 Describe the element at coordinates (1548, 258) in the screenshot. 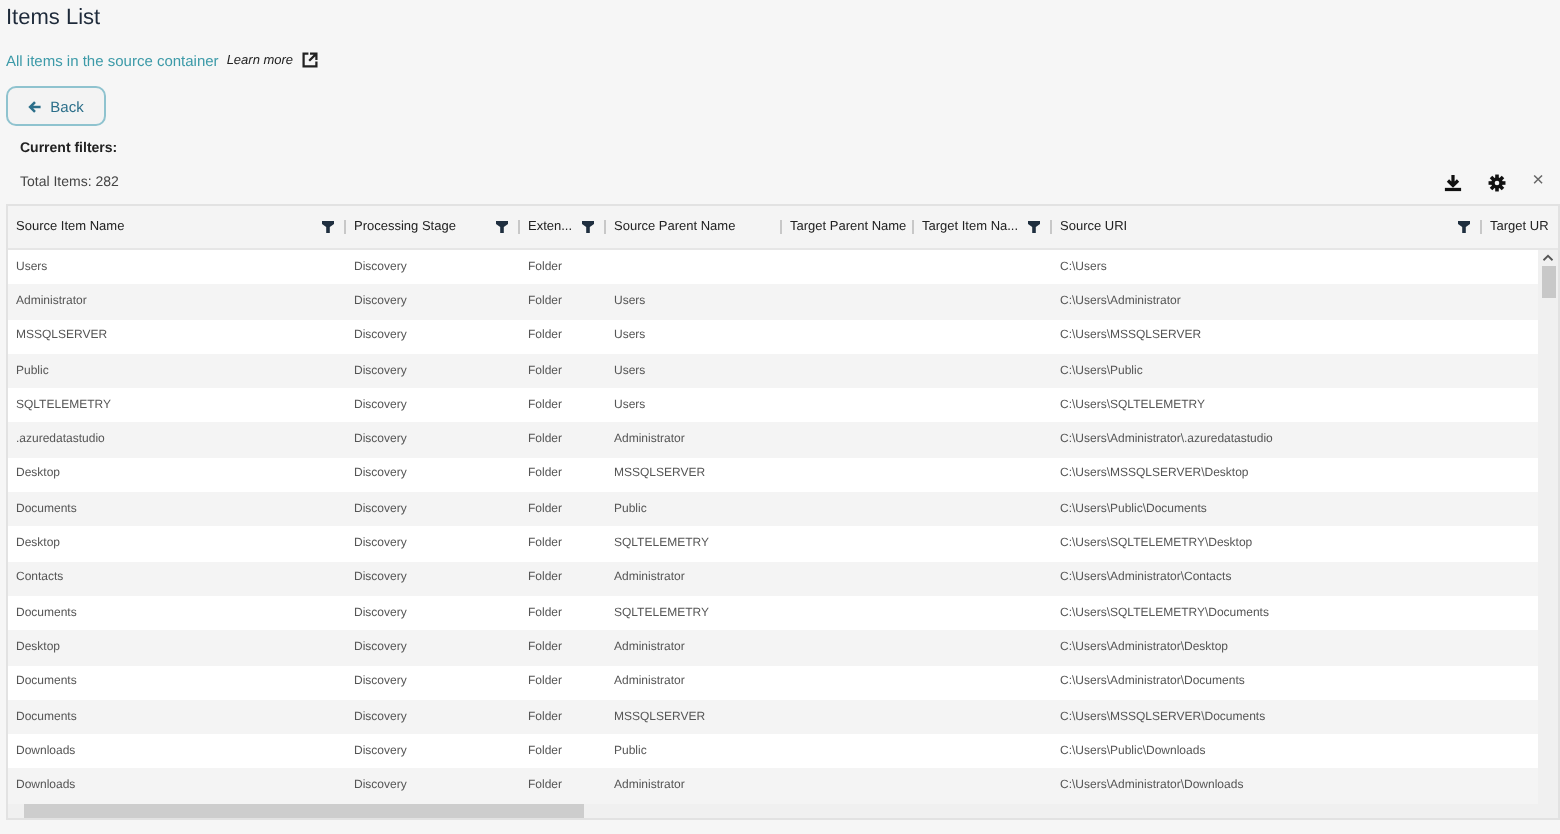

I see `scroll-up-icon` at that location.